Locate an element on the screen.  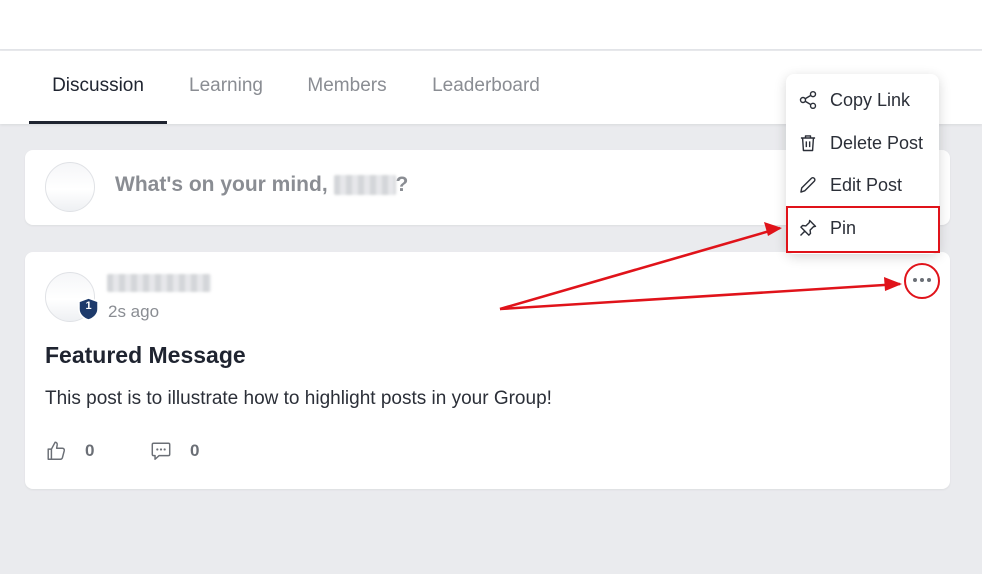
annotation-highlight-circle is located at coordinates (922, 281).